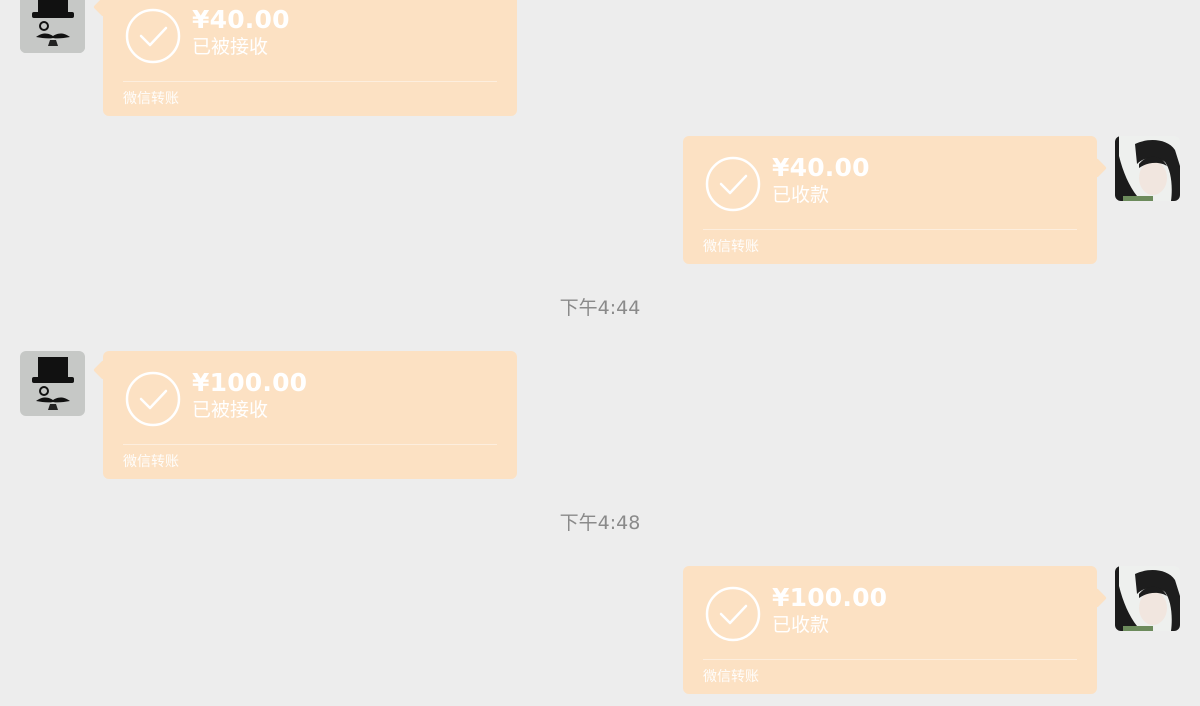 The image size is (1200, 706). Describe the element at coordinates (310, 415) in the screenshot. I see `transfer-message: ¥100.00 已被接收 微信转账` at that location.